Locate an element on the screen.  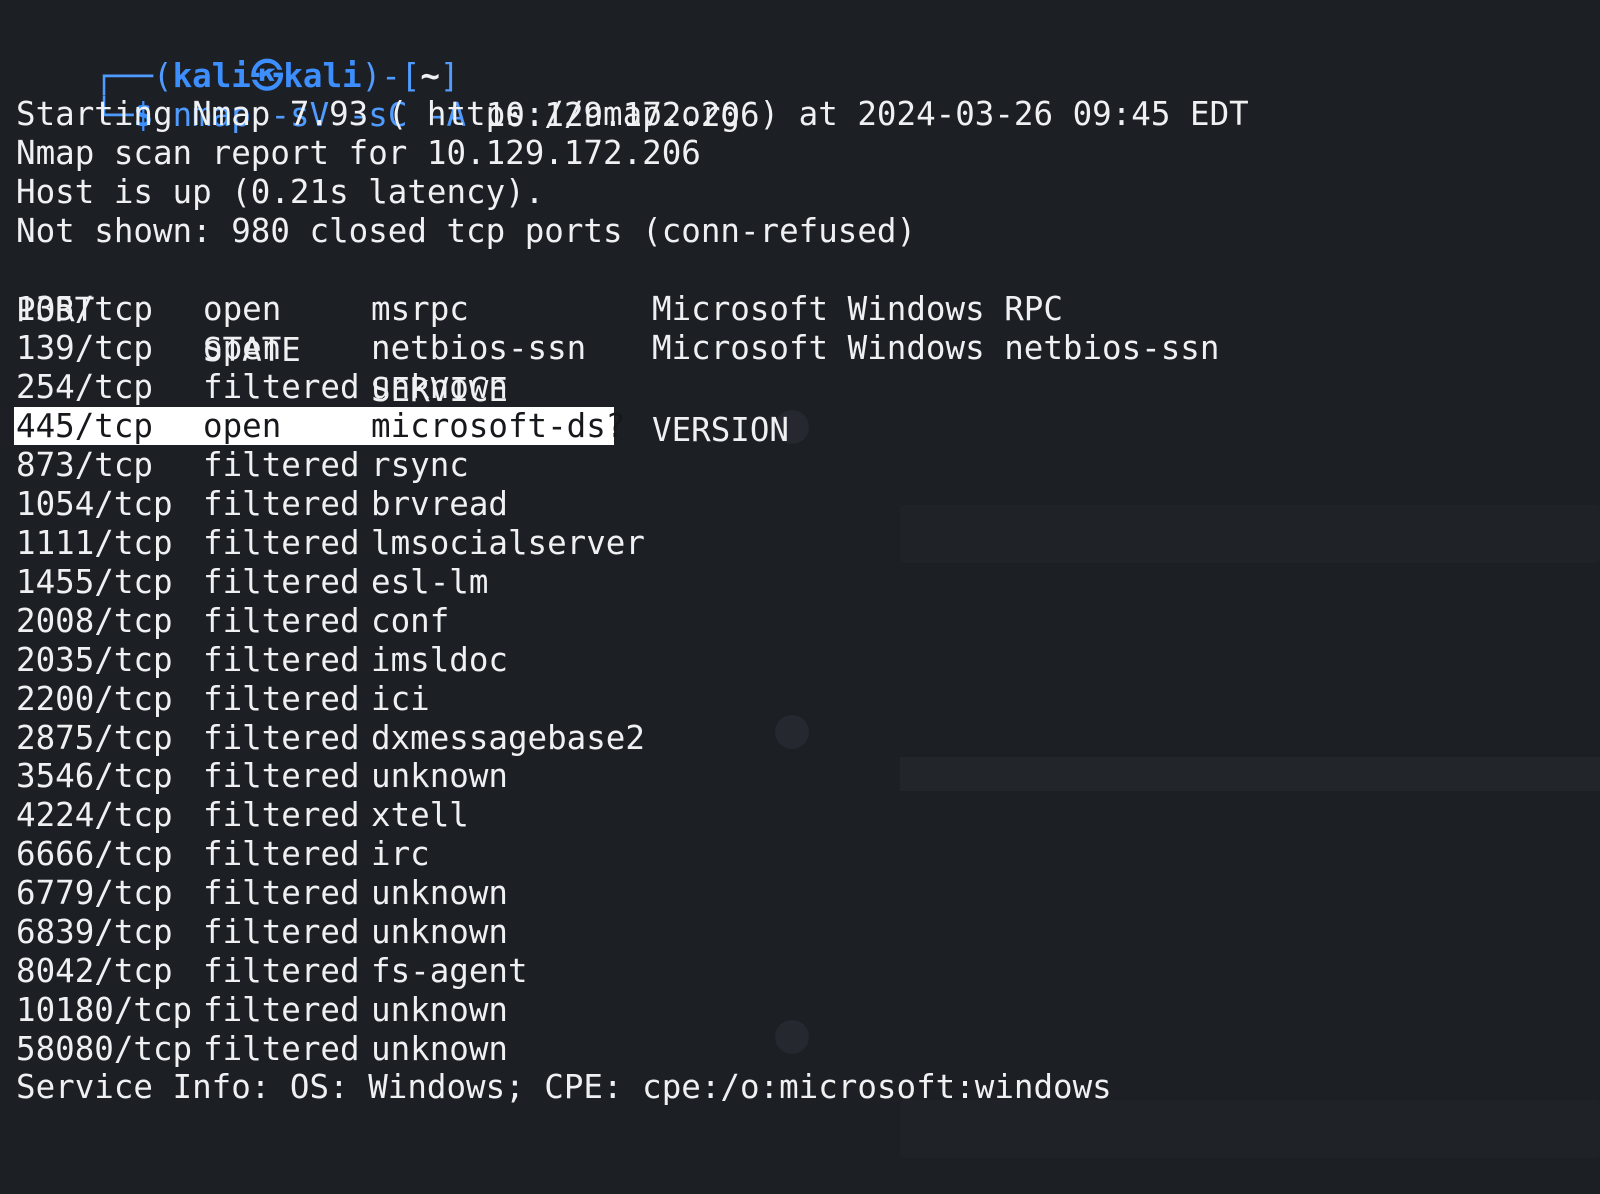
table-row: 254/tcp filtered unknown is located at coordinates (796, 387).